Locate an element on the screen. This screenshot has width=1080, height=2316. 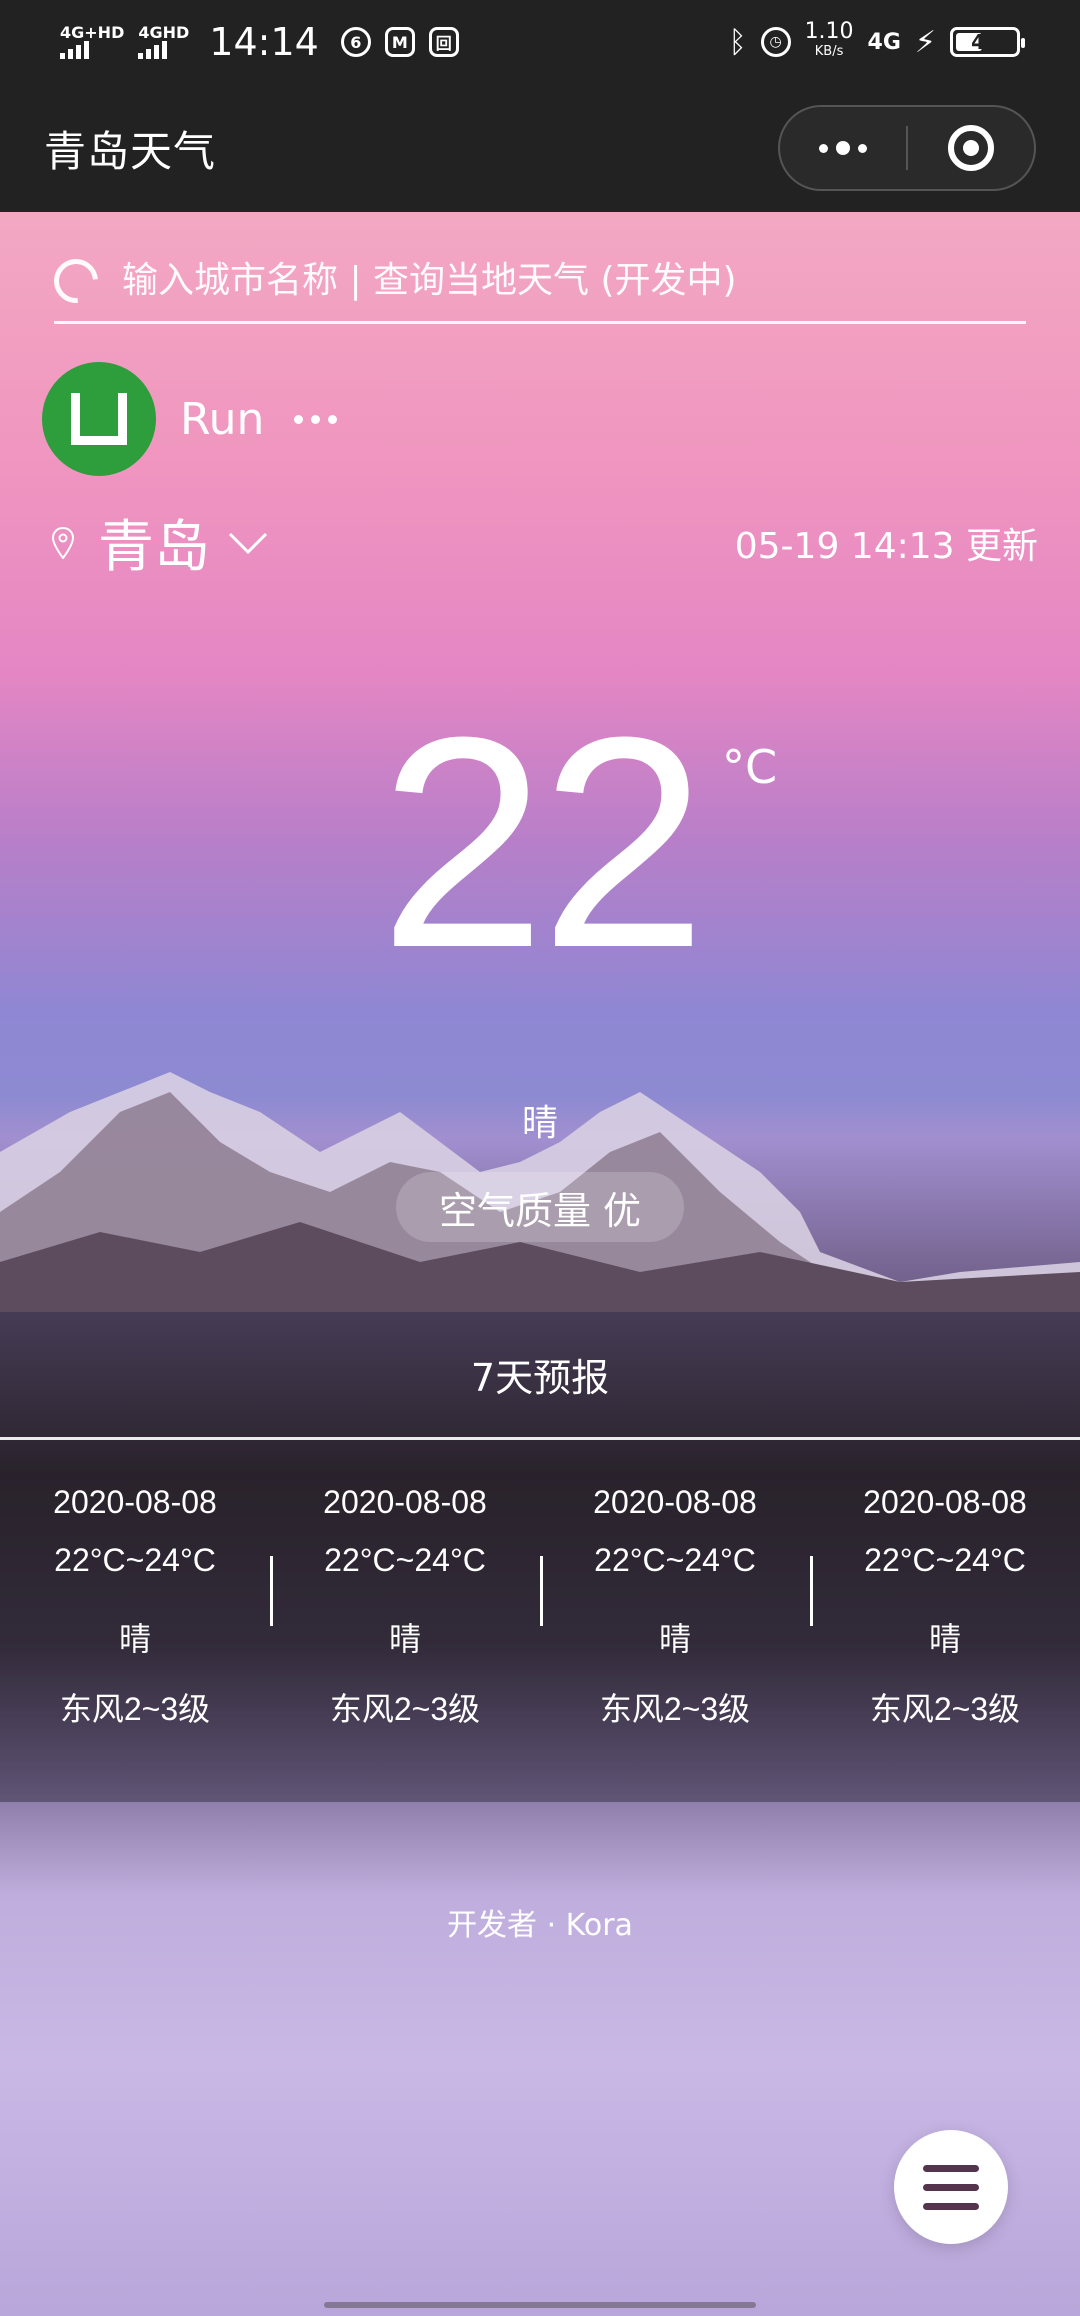
city-selector: 青岛 is located at coordinates (154, 542).